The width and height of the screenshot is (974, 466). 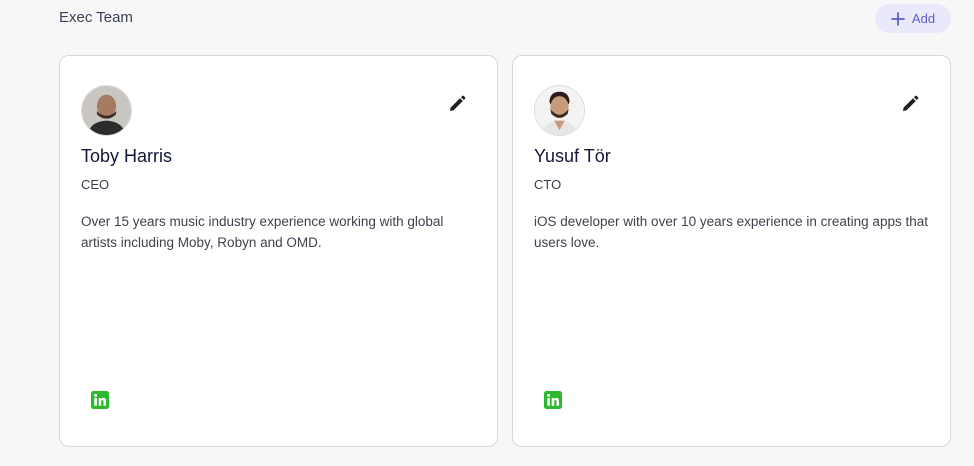 I want to click on section-title: Exec Team, so click(x=96, y=17).